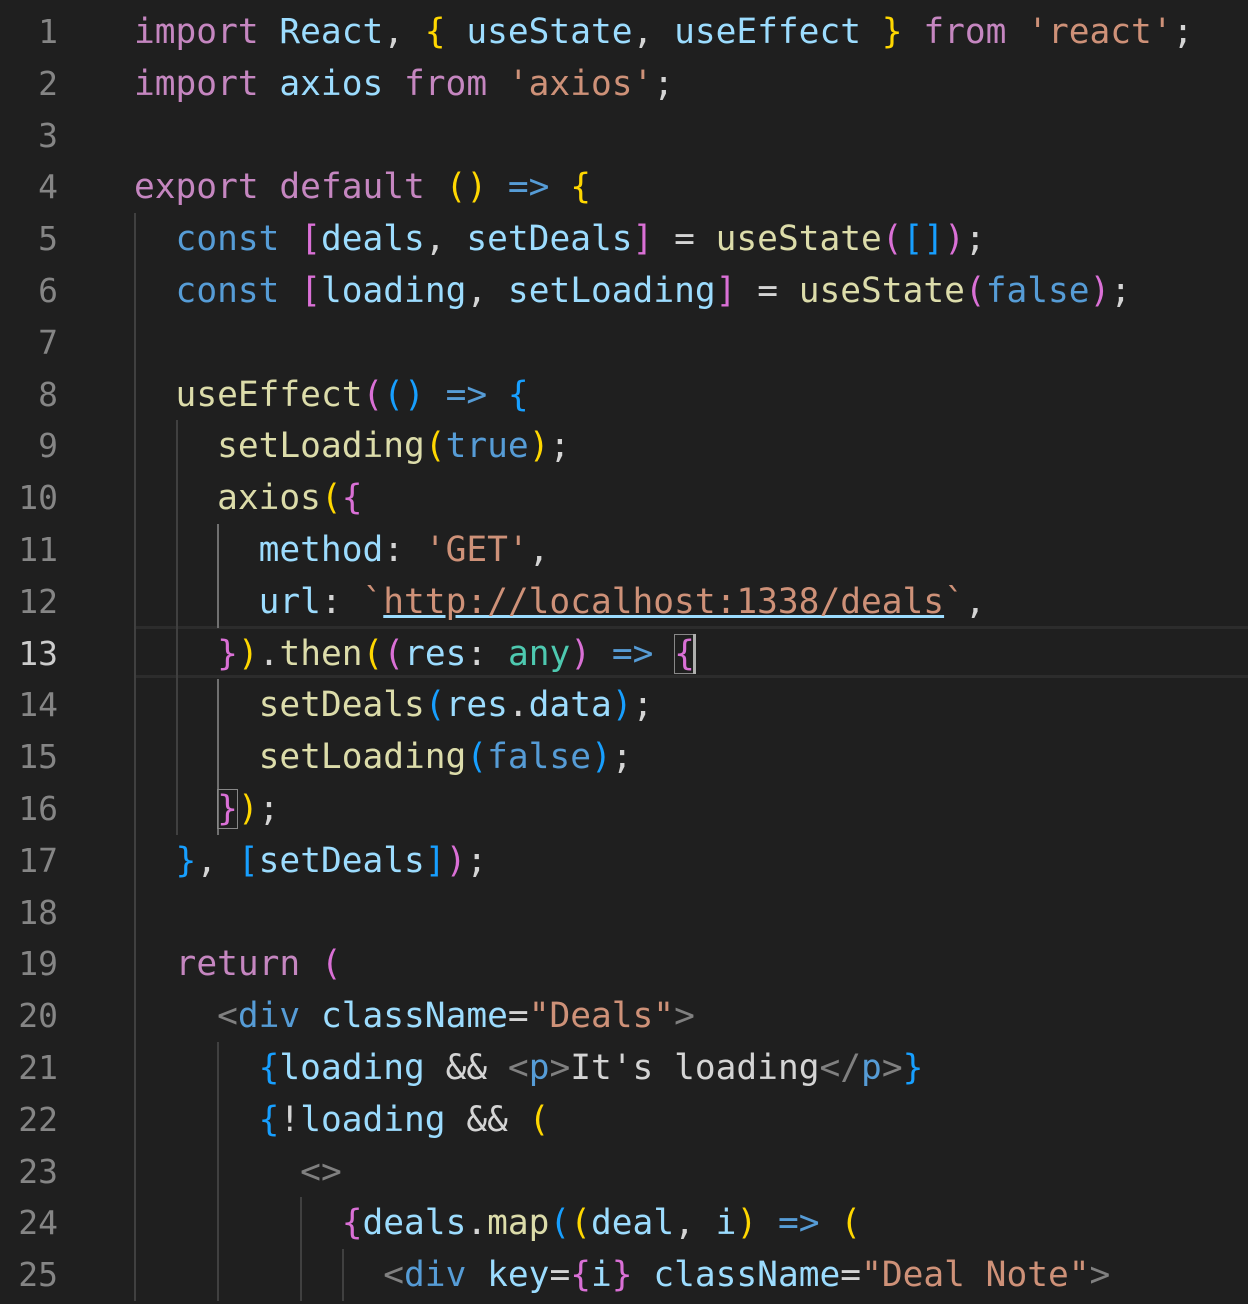 This screenshot has width=1248, height=1304. I want to click on code-line: });, so click(206, 809).